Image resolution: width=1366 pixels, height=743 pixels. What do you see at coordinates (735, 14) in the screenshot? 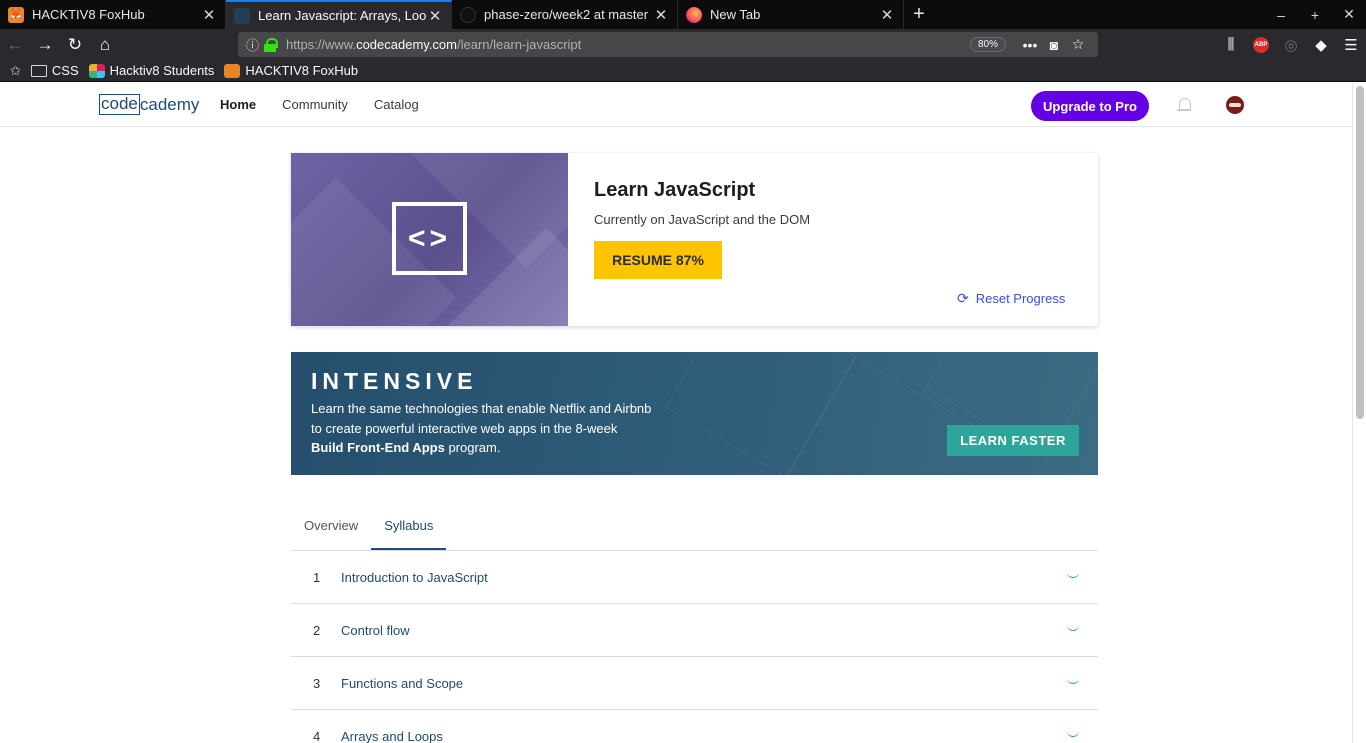
I see `tab-title: New Tab` at bounding box center [735, 14].